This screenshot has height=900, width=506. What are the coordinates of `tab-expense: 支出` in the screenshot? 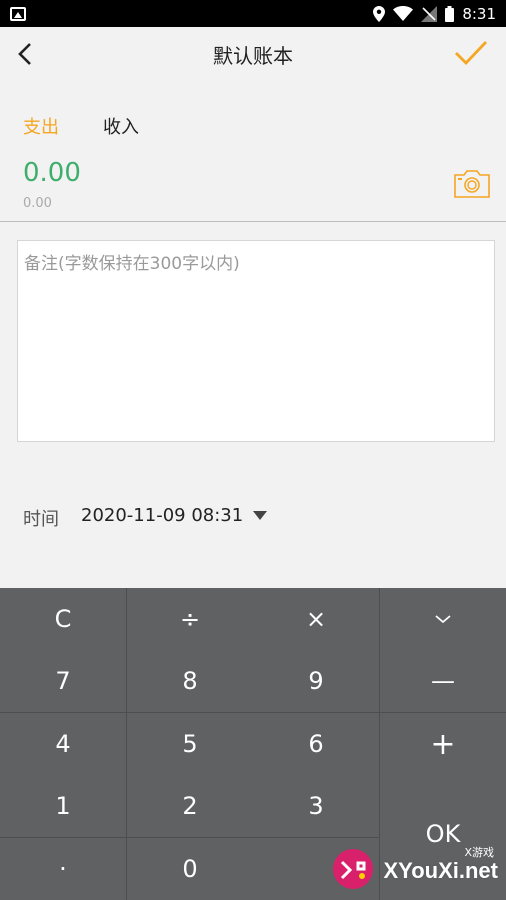 It's located at (41, 126).